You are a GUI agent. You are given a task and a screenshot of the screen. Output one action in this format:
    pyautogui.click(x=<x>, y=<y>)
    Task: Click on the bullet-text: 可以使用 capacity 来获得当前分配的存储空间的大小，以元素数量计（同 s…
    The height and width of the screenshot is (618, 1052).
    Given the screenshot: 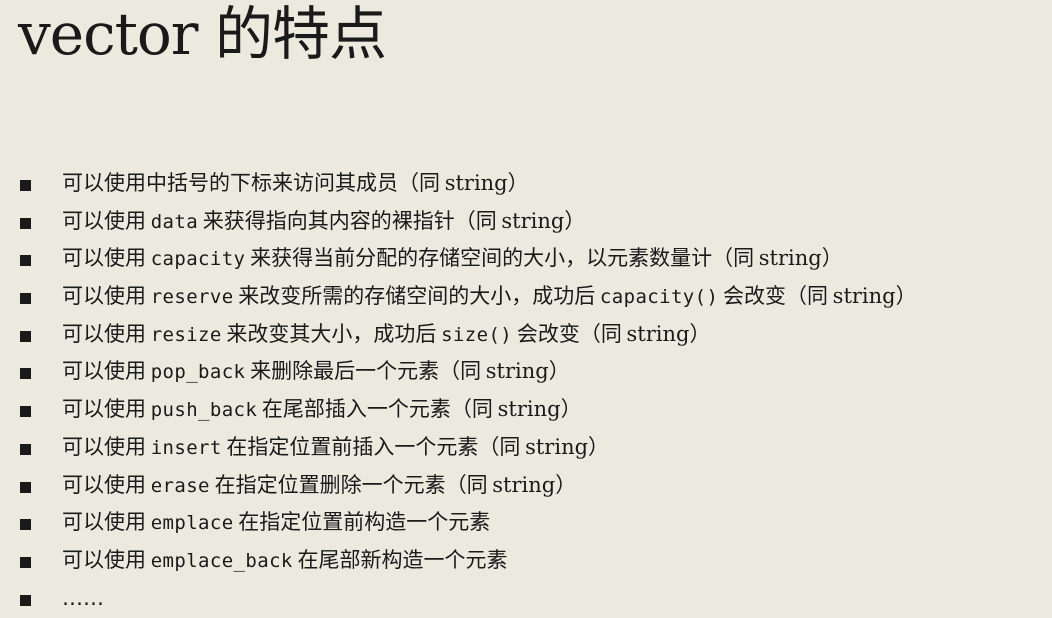 What is the action you would take?
    pyautogui.click(x=452, y=258)
    